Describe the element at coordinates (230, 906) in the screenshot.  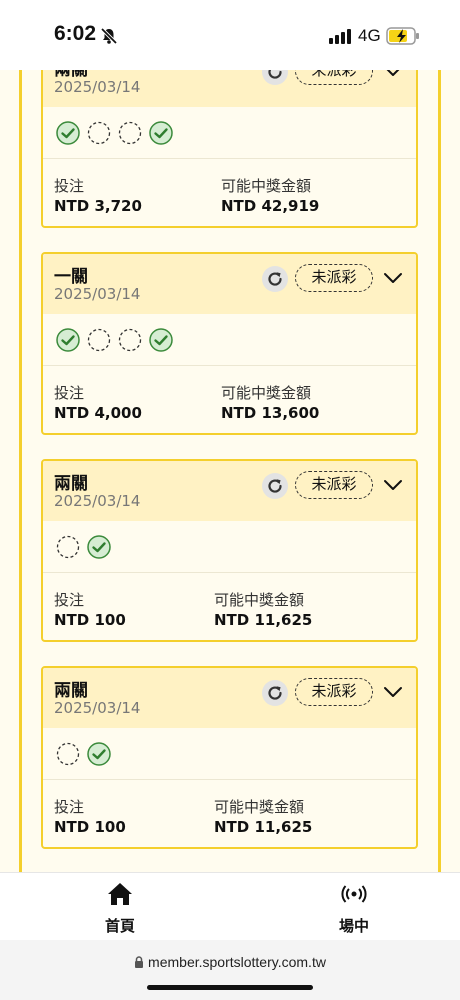
I see `bottom-nav: 首頁 場中` at that location.